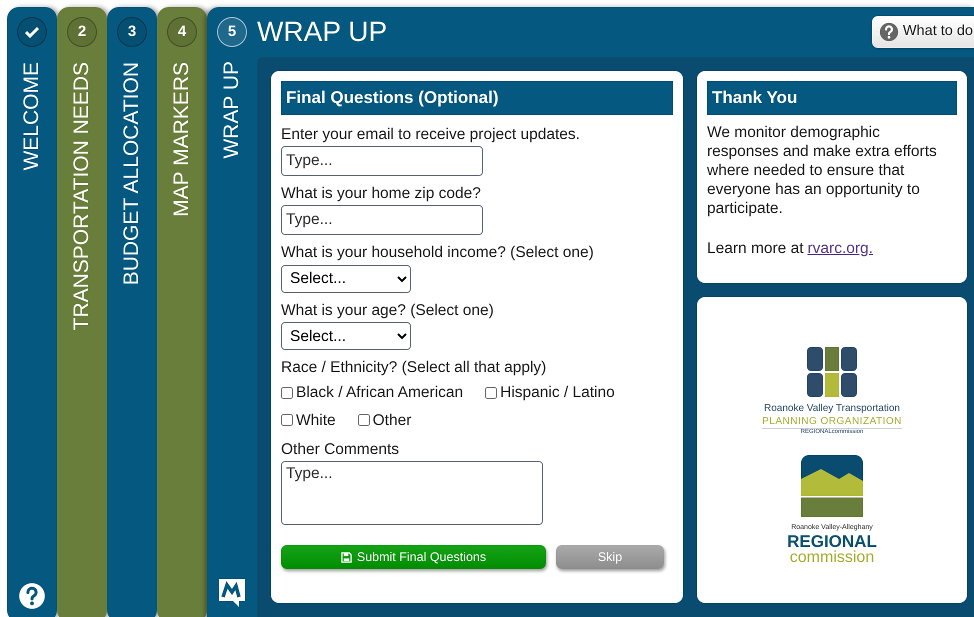 This screenshot has height=617, width=974. I want to click on form-title: Final Questions (Optional), so click(477, 97).